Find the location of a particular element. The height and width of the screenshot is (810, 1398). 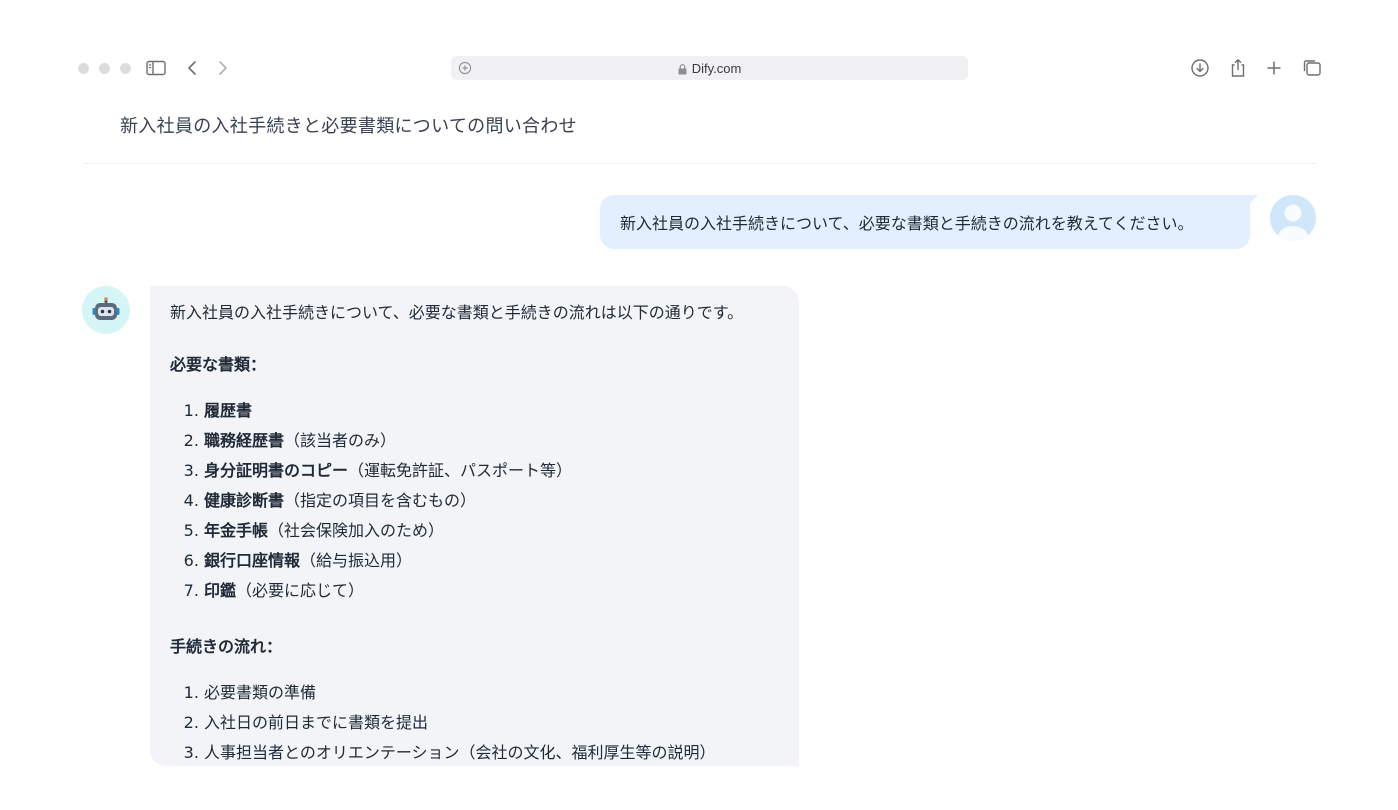

list-item: 人事担当者とのオリエンテーション（会社の文化、福利厚生等の説明） is located at coordinates (491, 752).